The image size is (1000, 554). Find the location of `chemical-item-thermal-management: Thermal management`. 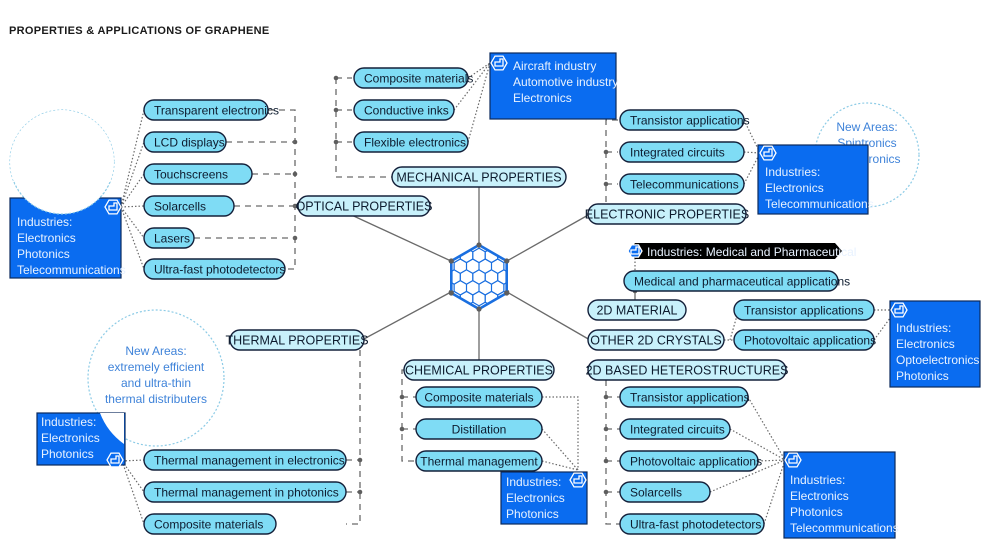

chemical-item-thermal-management: Thermal management is located at coordinates (479, 461).